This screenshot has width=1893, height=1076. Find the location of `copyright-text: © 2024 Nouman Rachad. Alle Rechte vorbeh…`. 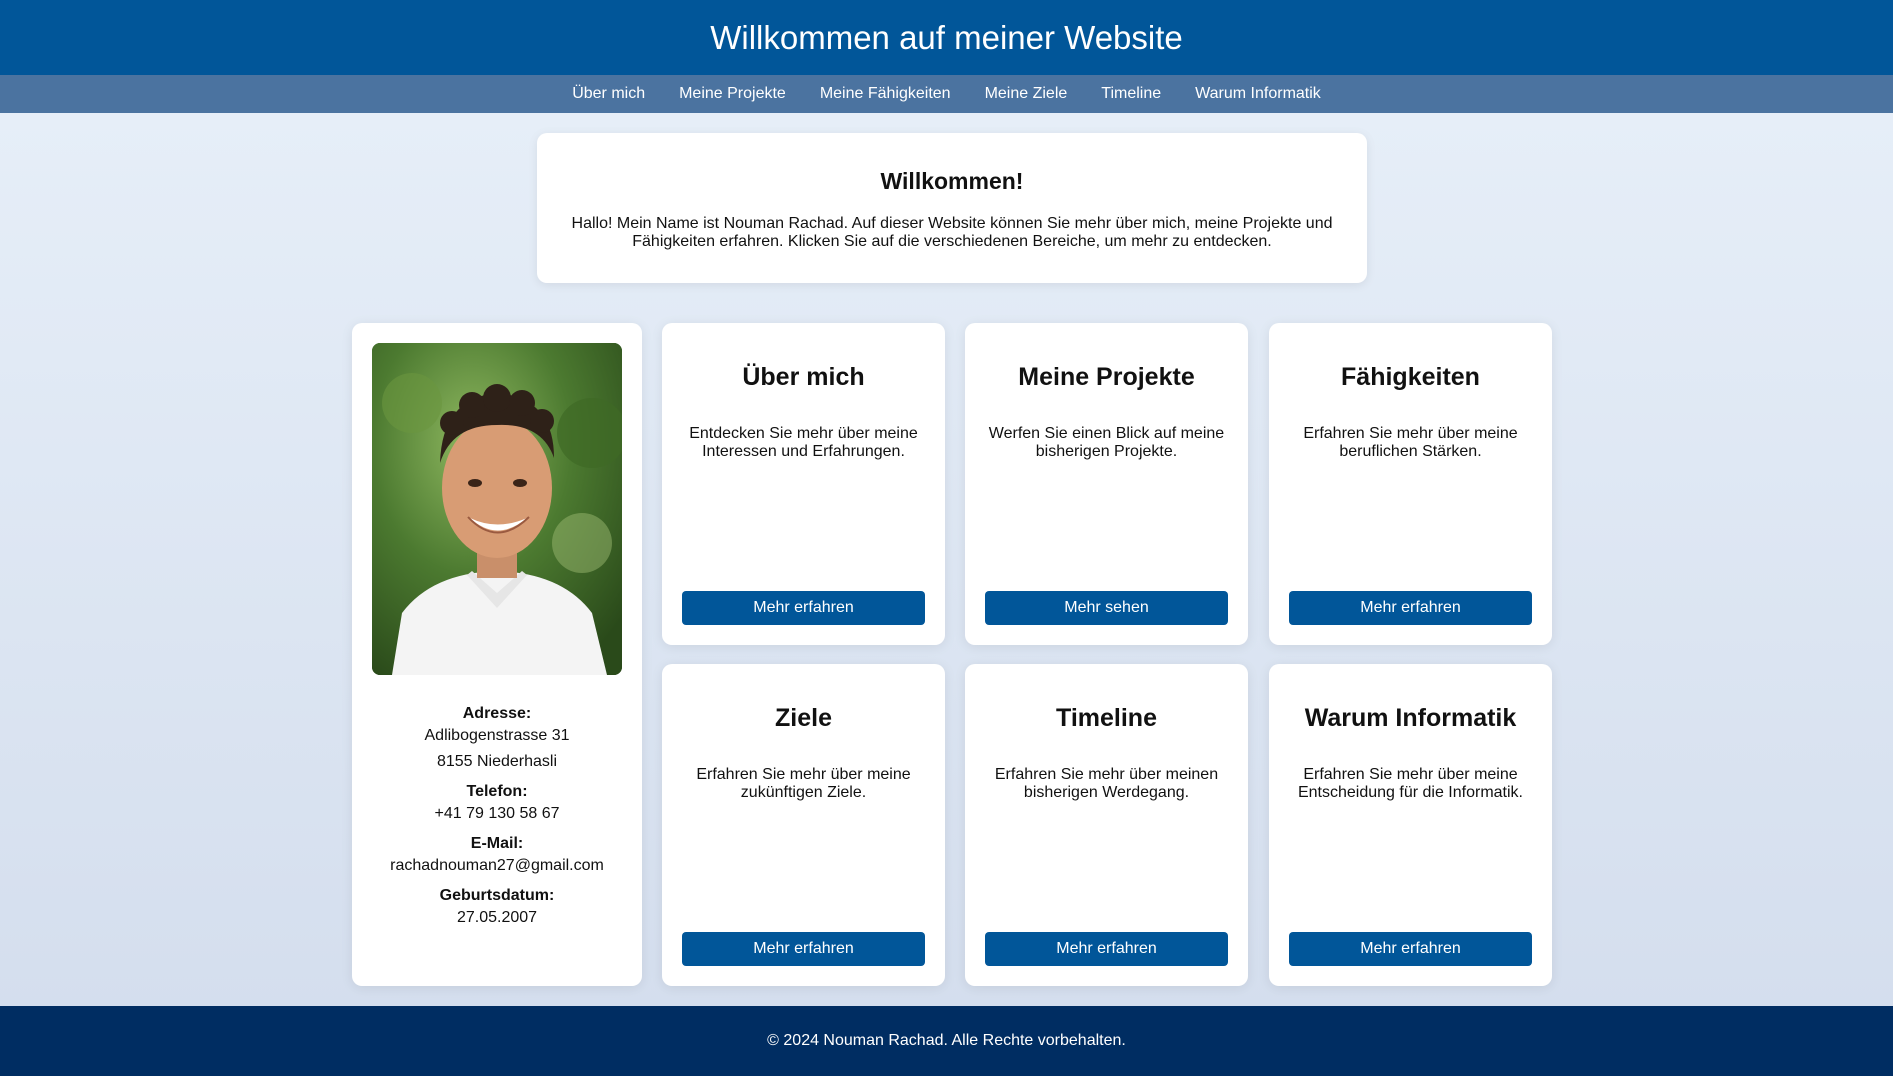

copyright-text: © 2024 Nouman Rachad. Alle Rechte vorbeh… is located at coordinates (946, 1040).